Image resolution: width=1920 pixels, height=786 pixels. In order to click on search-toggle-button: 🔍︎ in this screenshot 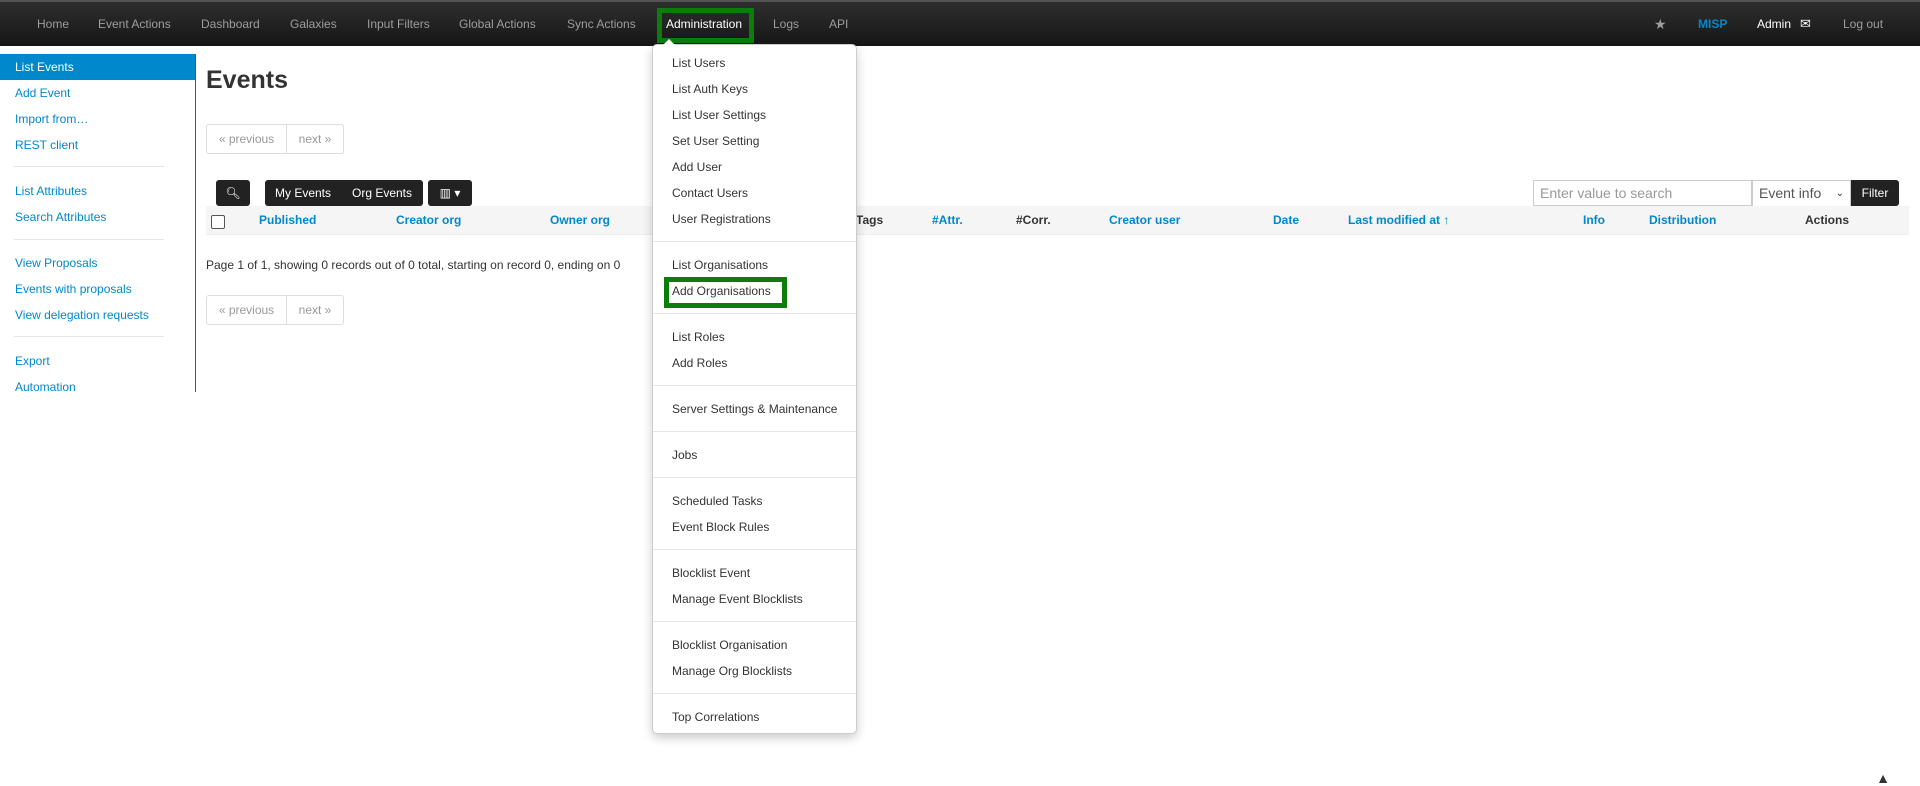, I will do `click(233, 193)`.